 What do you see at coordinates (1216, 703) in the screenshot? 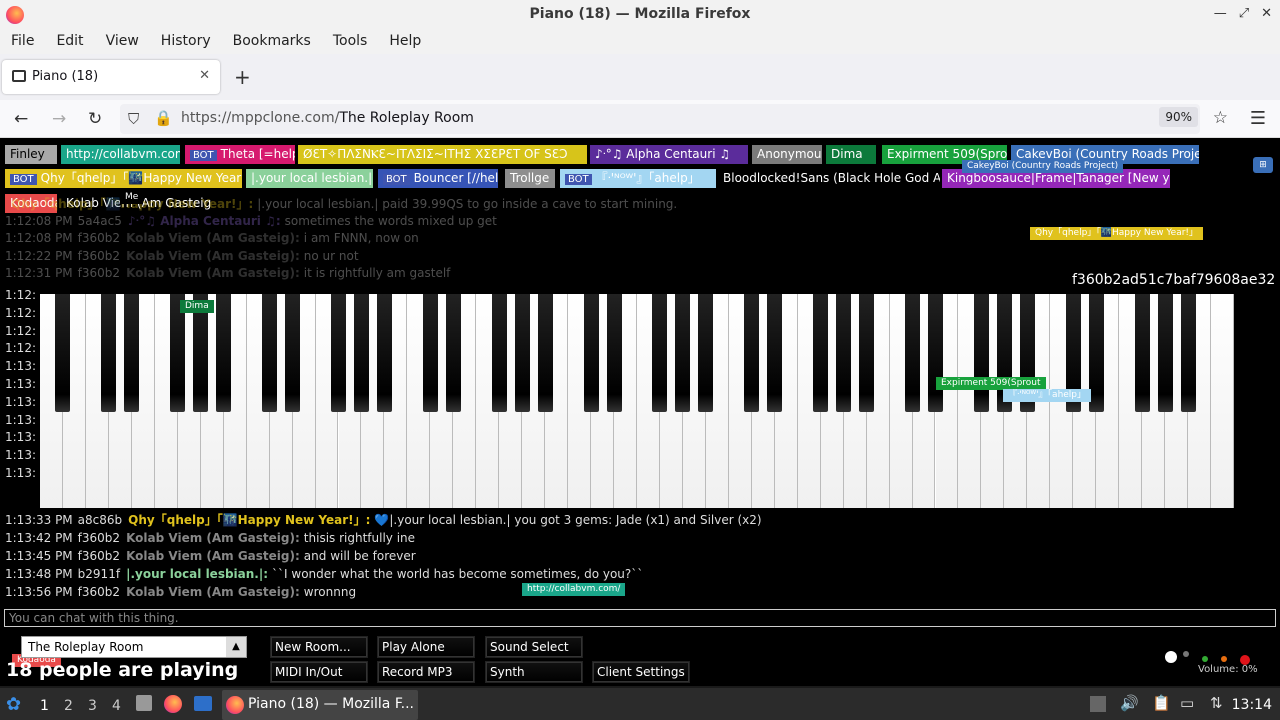
I see `network-icon: ⇅` at bounding box center [1216, 703].